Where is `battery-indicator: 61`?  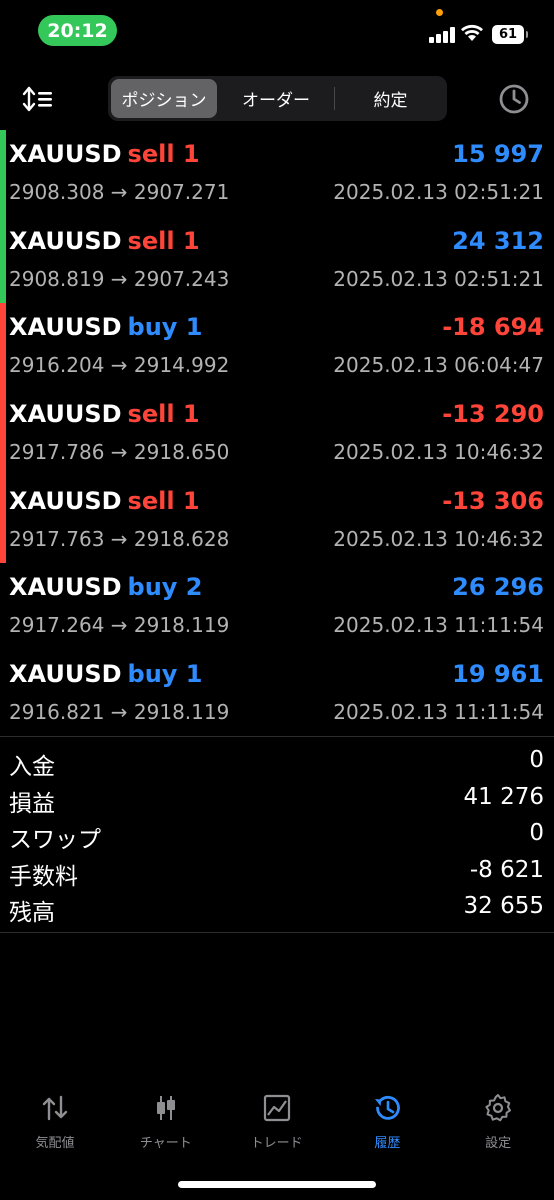
battery-indicator: 61 is located at coordinates (510, 34).